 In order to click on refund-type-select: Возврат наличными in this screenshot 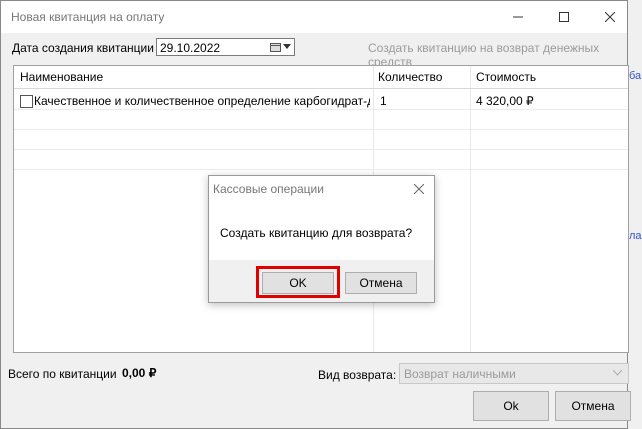, I will do `click(514, 373)`.